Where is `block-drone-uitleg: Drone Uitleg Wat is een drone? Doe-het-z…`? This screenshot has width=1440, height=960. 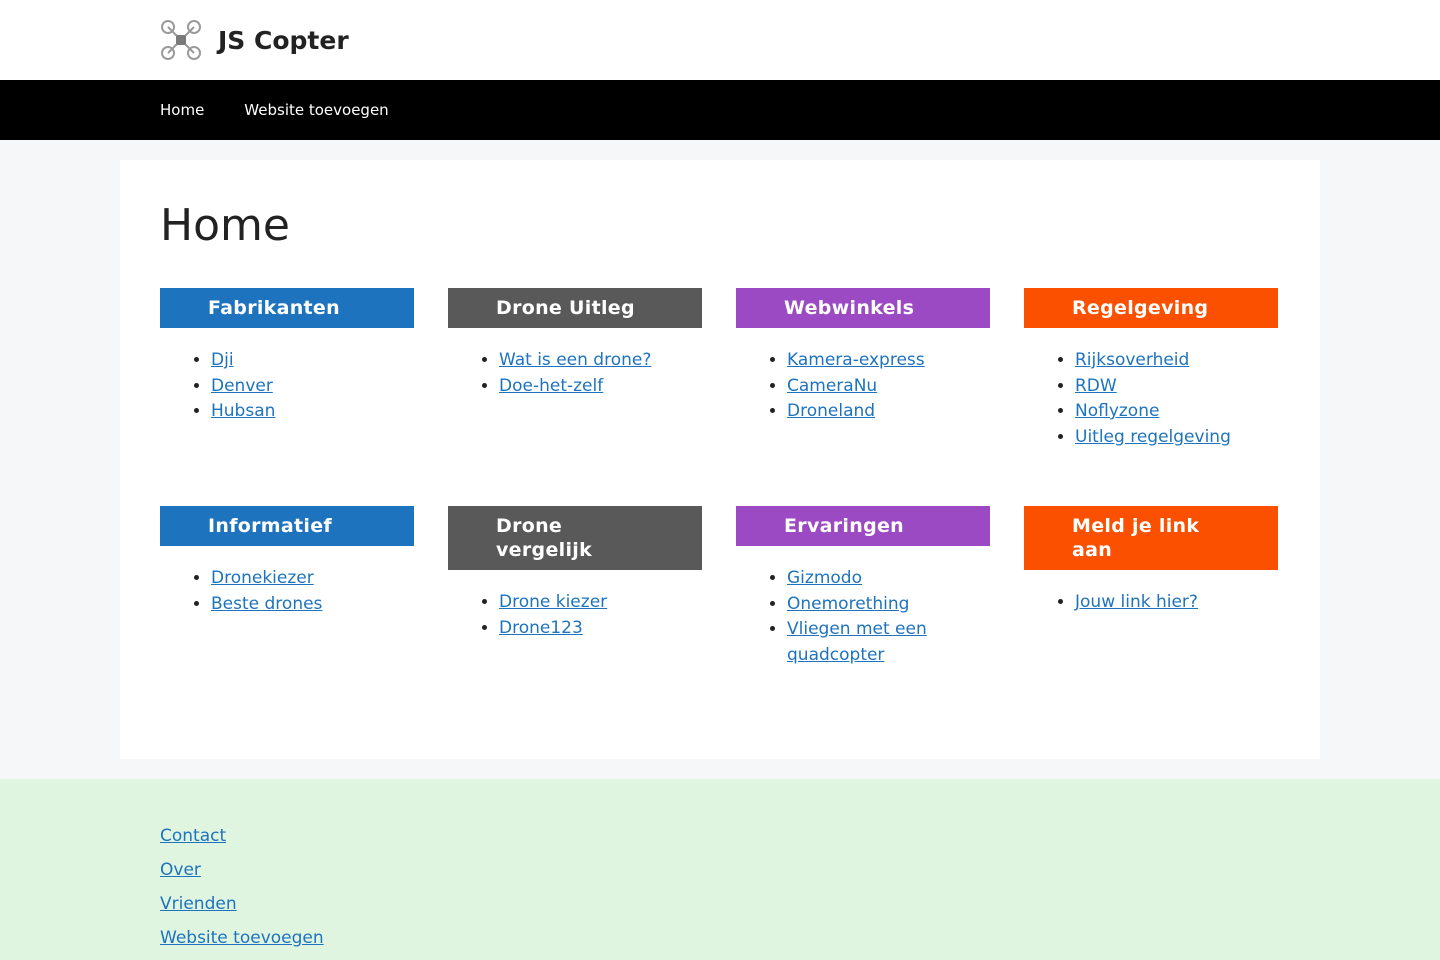
block-drone-uitleg: Drone Uitleg Wat is een drone? Doe-het-z… is located at coordinates (575, 397).